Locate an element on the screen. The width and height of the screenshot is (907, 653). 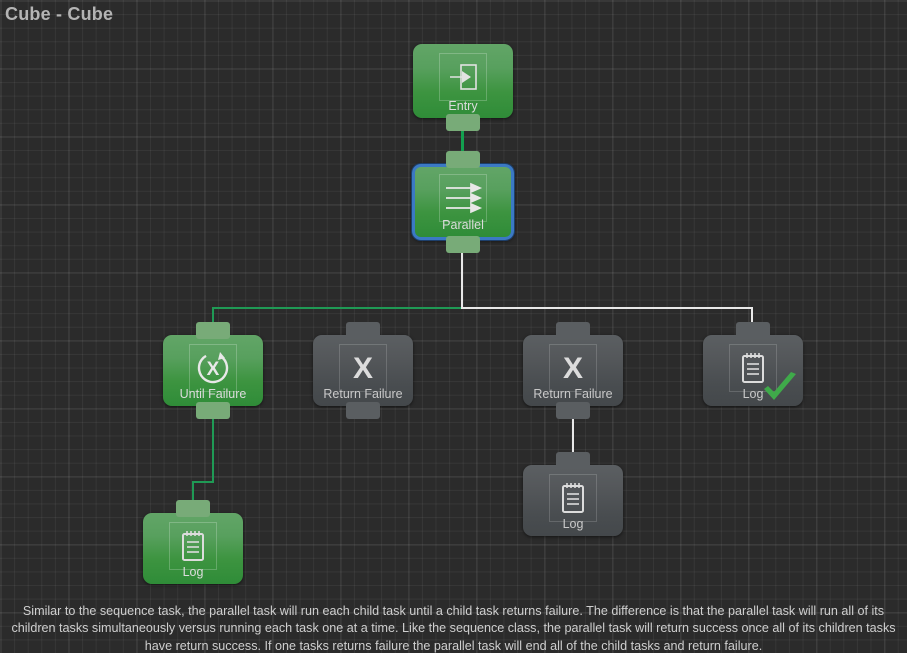
page-title: Cube - Cube is located at coordinates (59, 14).